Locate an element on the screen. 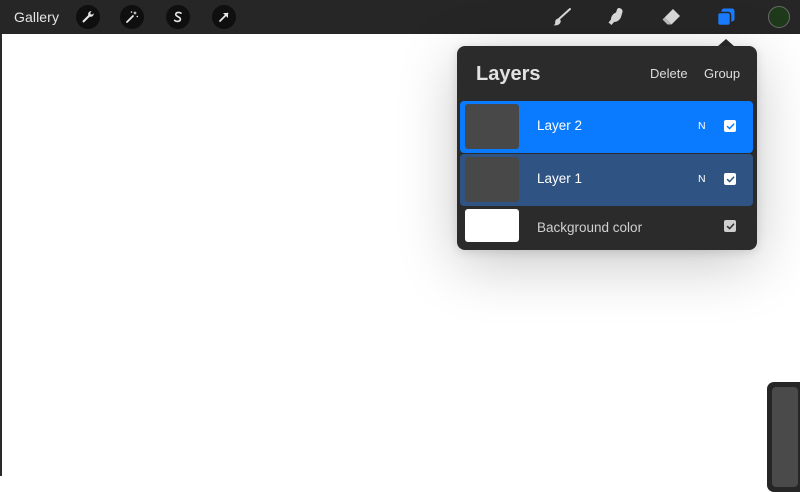 The height and width of the screenshot is (492, 800). smudge-icon is located at coordinates (616, 17).